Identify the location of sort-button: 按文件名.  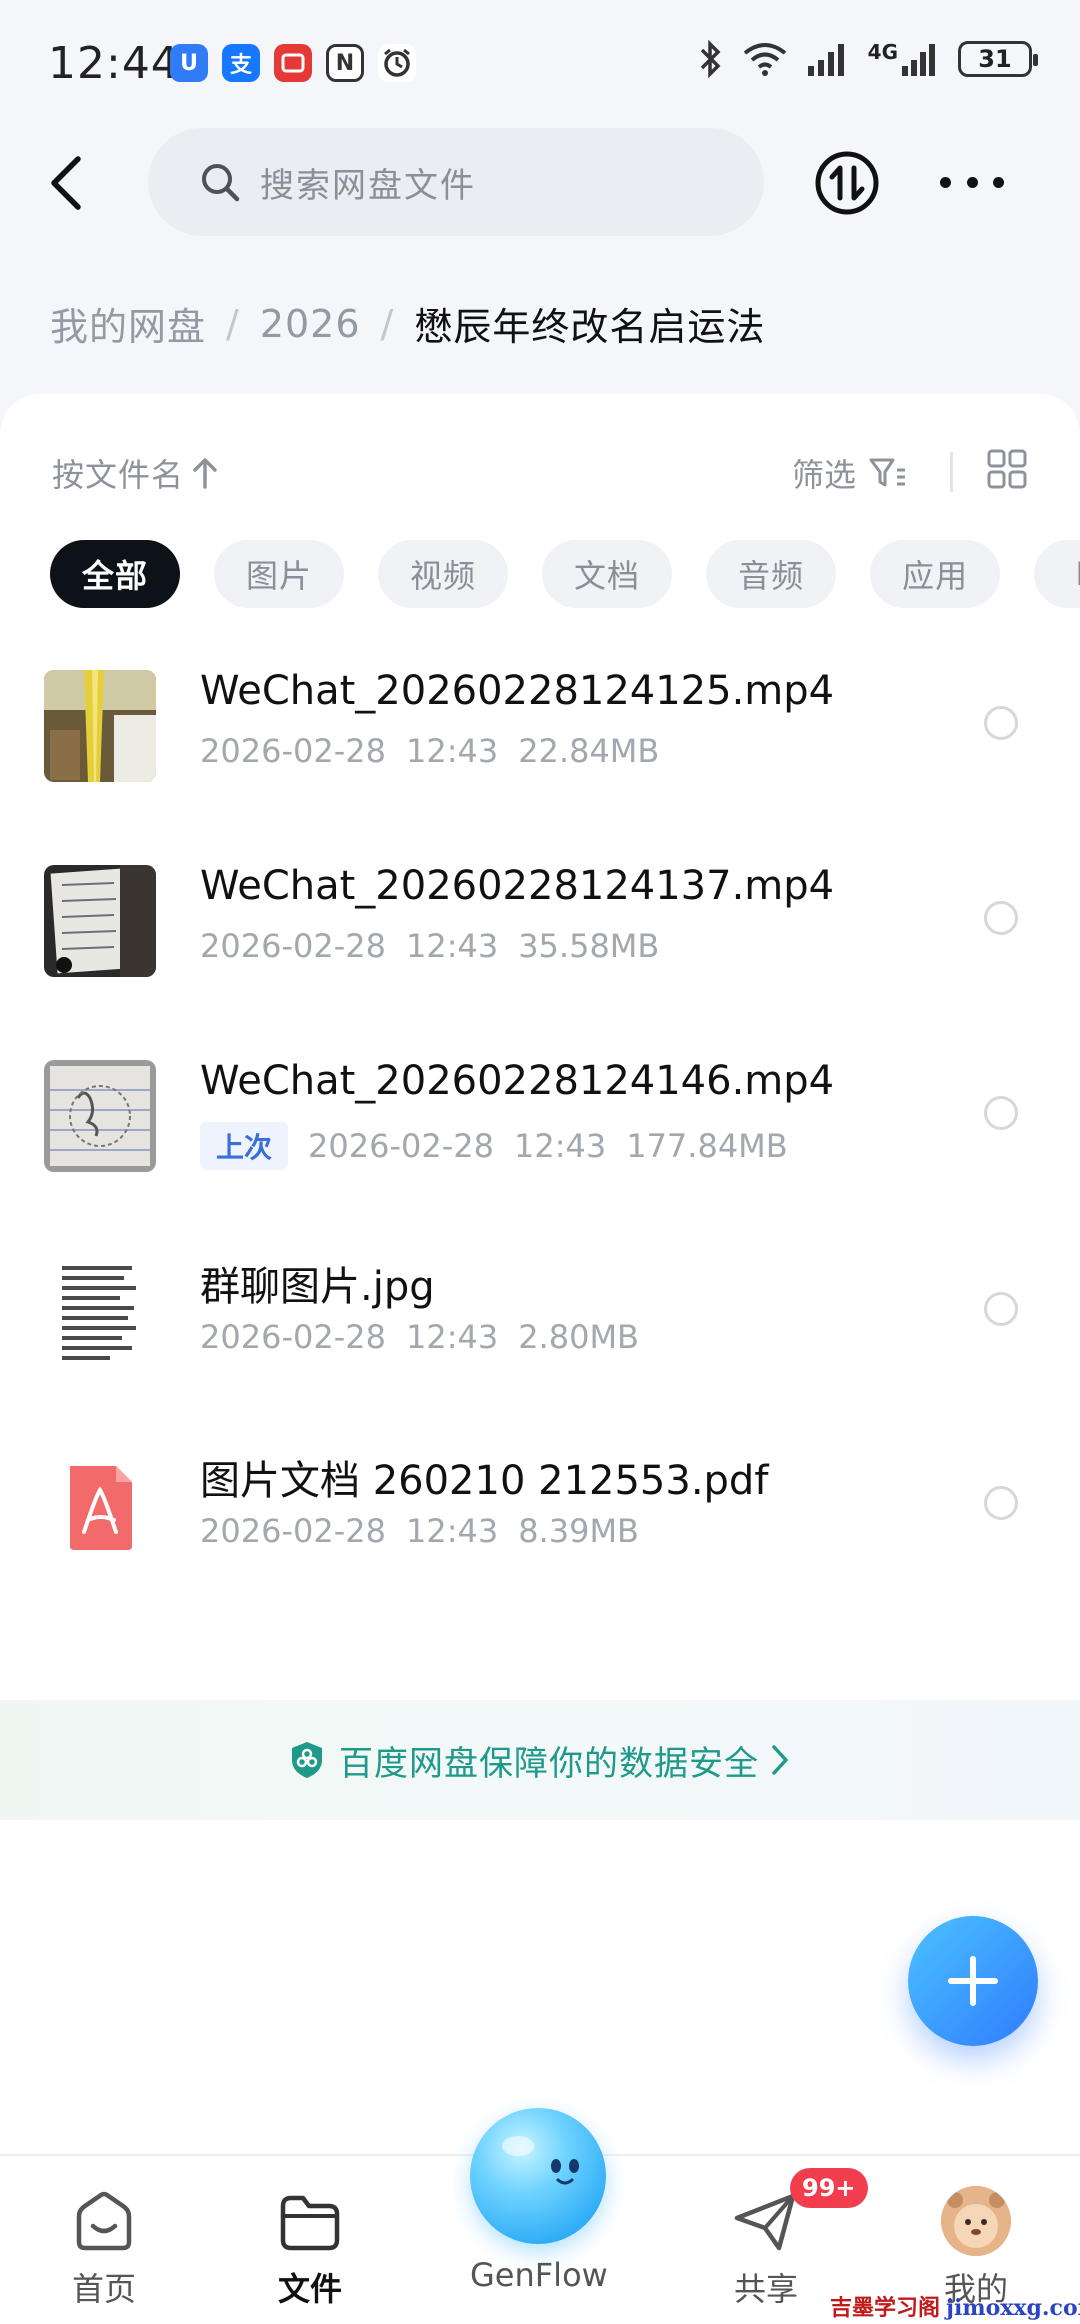
(136, 473).